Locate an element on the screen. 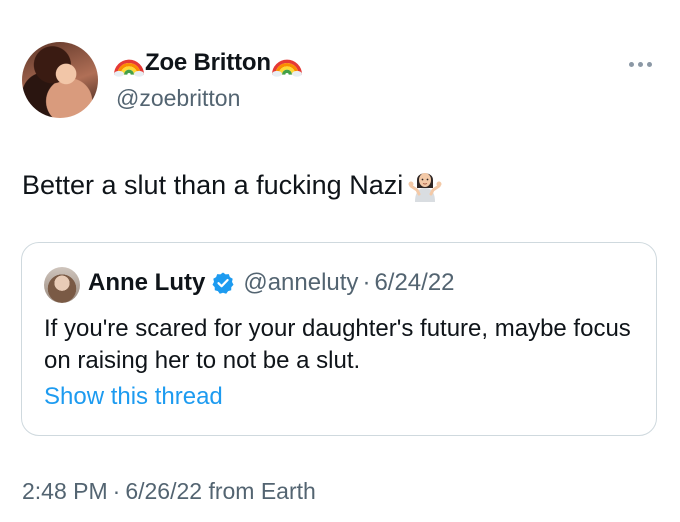 The image size is (680, 522). author-name-row: Zoe Britton is located at coordinates (208, 63).